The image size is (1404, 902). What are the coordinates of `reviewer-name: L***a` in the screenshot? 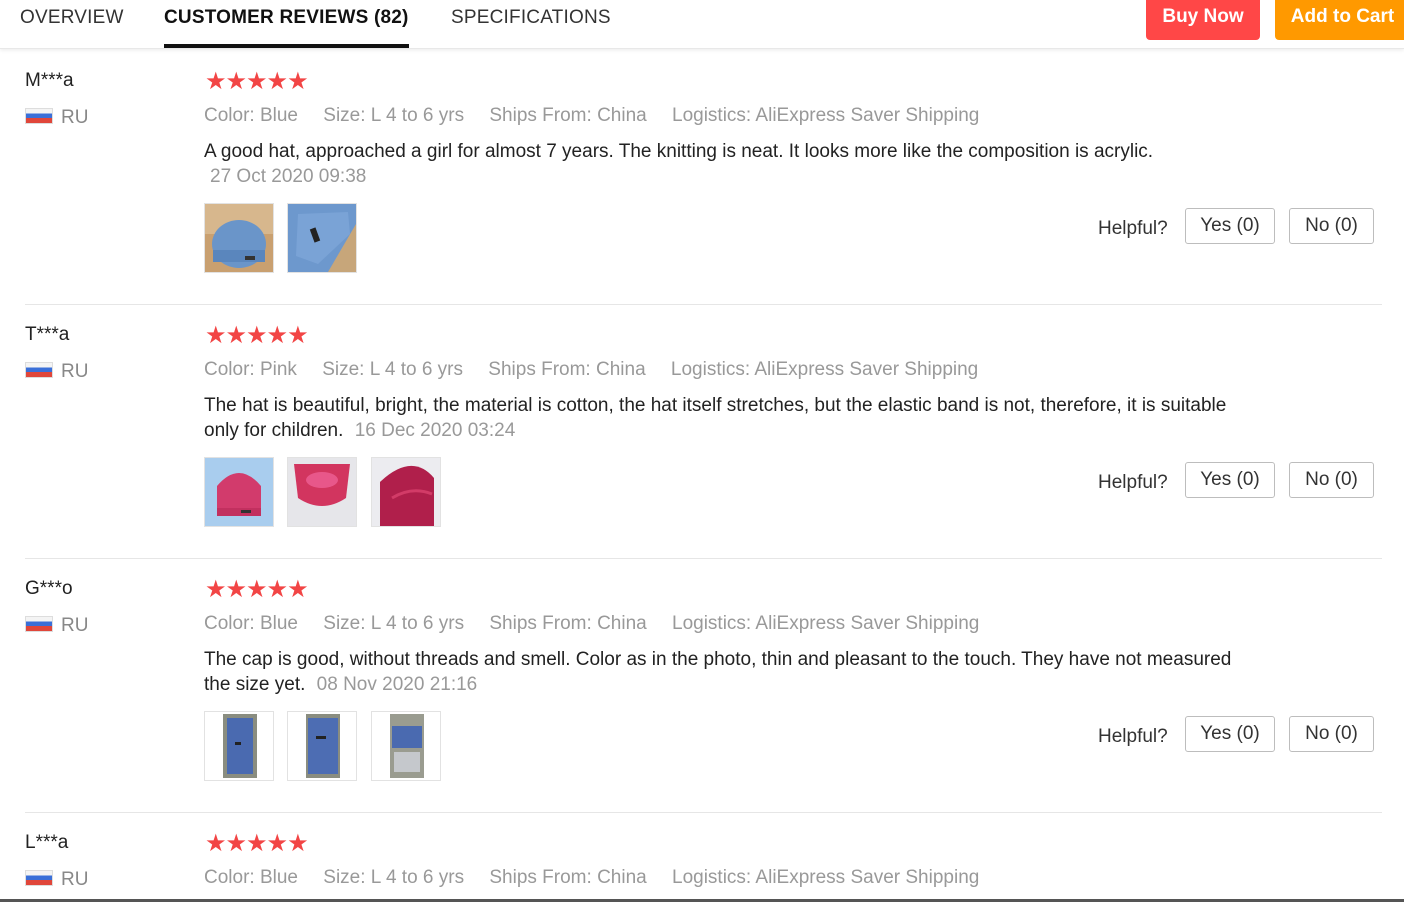 It's located at (47, 842).